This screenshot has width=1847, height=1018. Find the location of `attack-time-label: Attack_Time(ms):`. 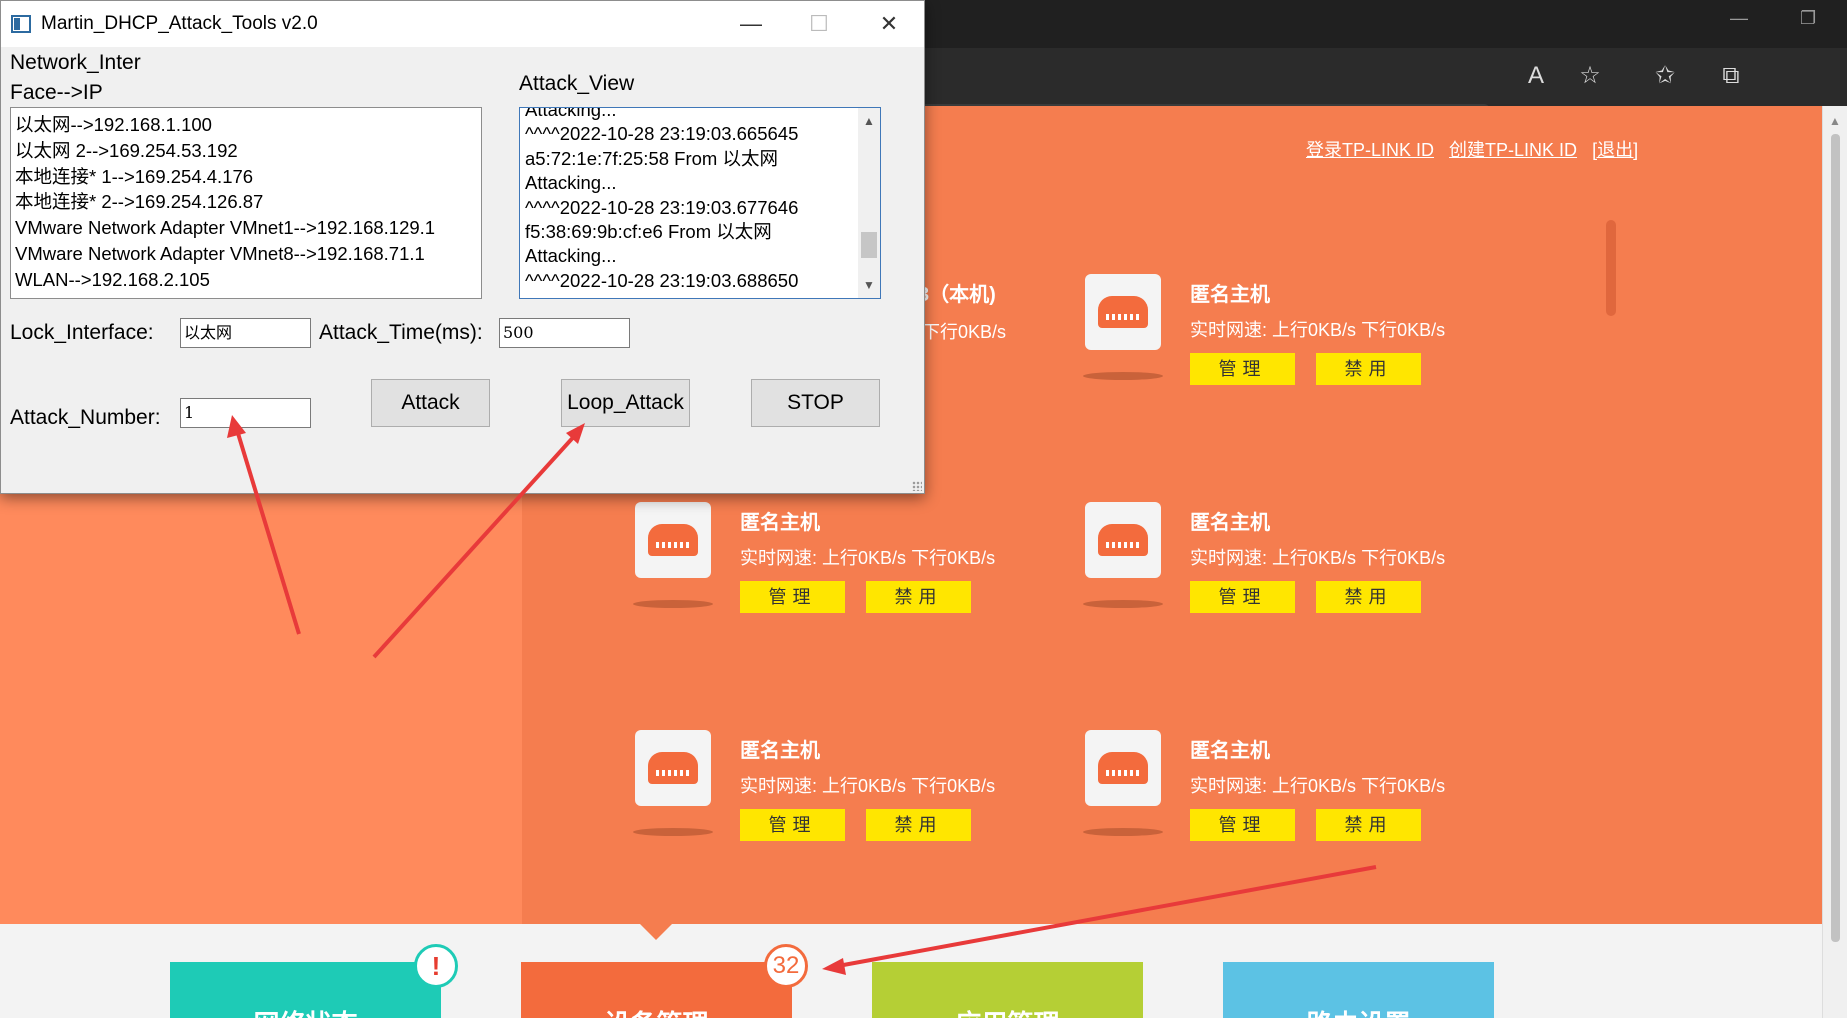

attack-time-label: Attack_Time(ms): is located at coordinates (401, 332).